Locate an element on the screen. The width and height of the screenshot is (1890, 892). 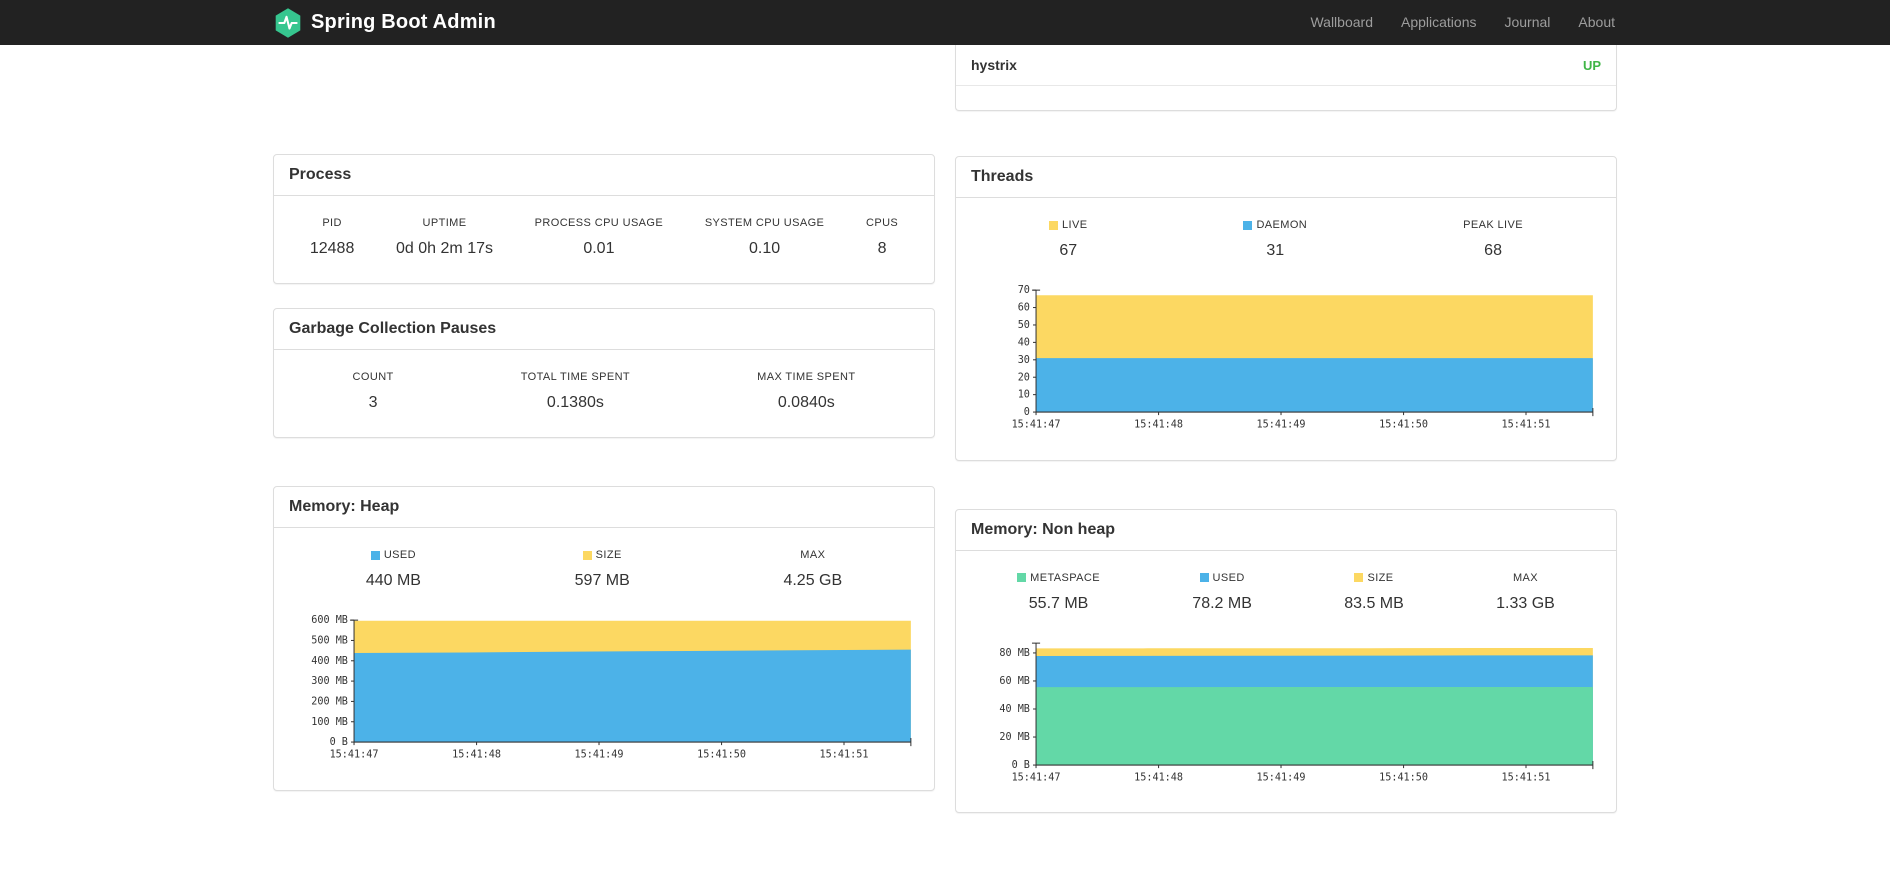
nav-item-journal: Journal is located at coordinates (1527, 22).